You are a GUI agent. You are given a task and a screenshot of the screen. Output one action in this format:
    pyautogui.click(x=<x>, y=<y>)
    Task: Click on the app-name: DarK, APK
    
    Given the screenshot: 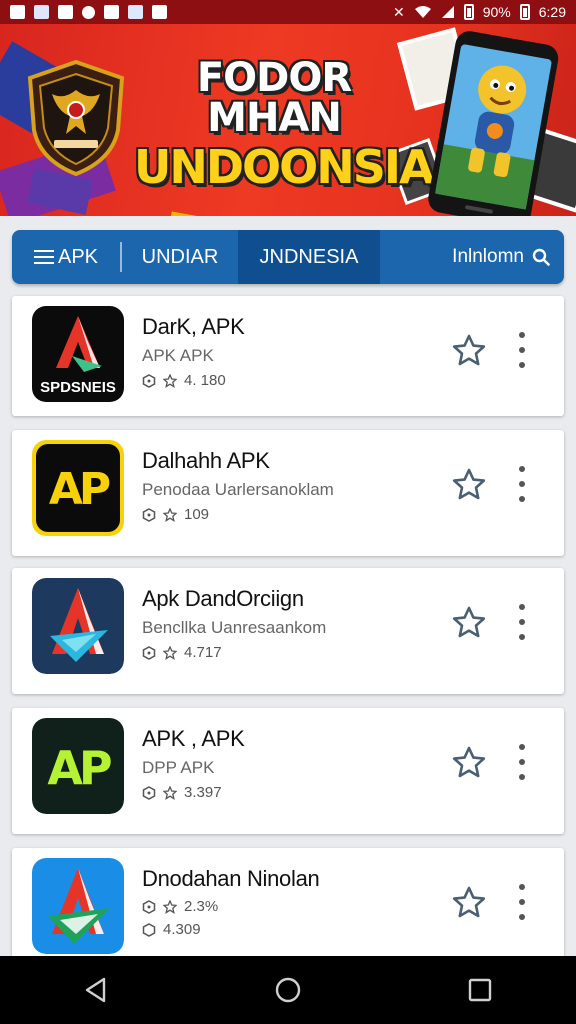 What is the action you would take?
    pyautogui.click(x=193, y=326)
    